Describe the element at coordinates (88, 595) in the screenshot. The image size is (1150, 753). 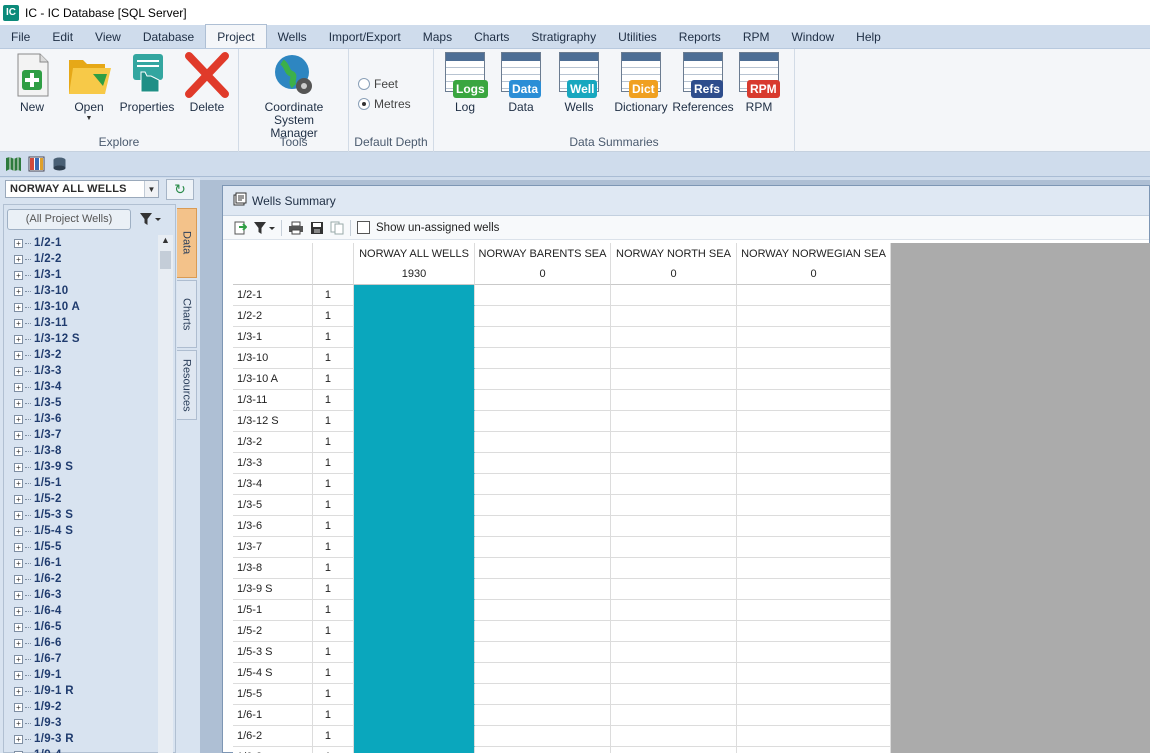
I see `tree-item: +1/6-3` at that location.